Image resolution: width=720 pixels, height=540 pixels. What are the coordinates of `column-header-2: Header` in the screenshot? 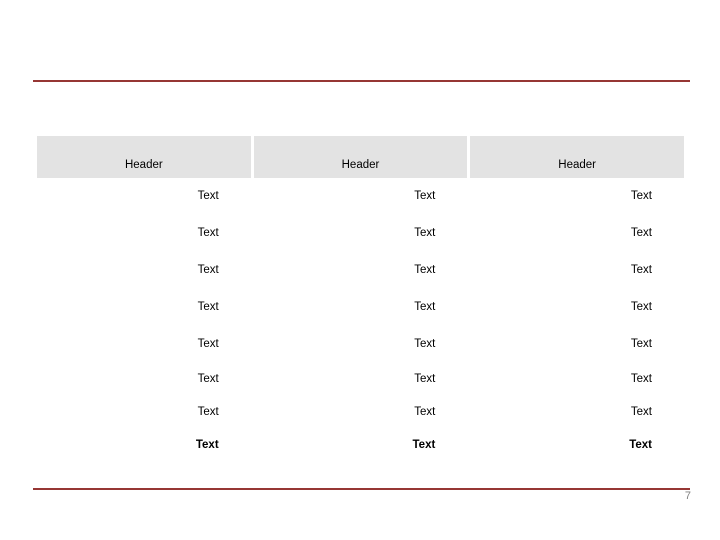 It's located at (360, 157).